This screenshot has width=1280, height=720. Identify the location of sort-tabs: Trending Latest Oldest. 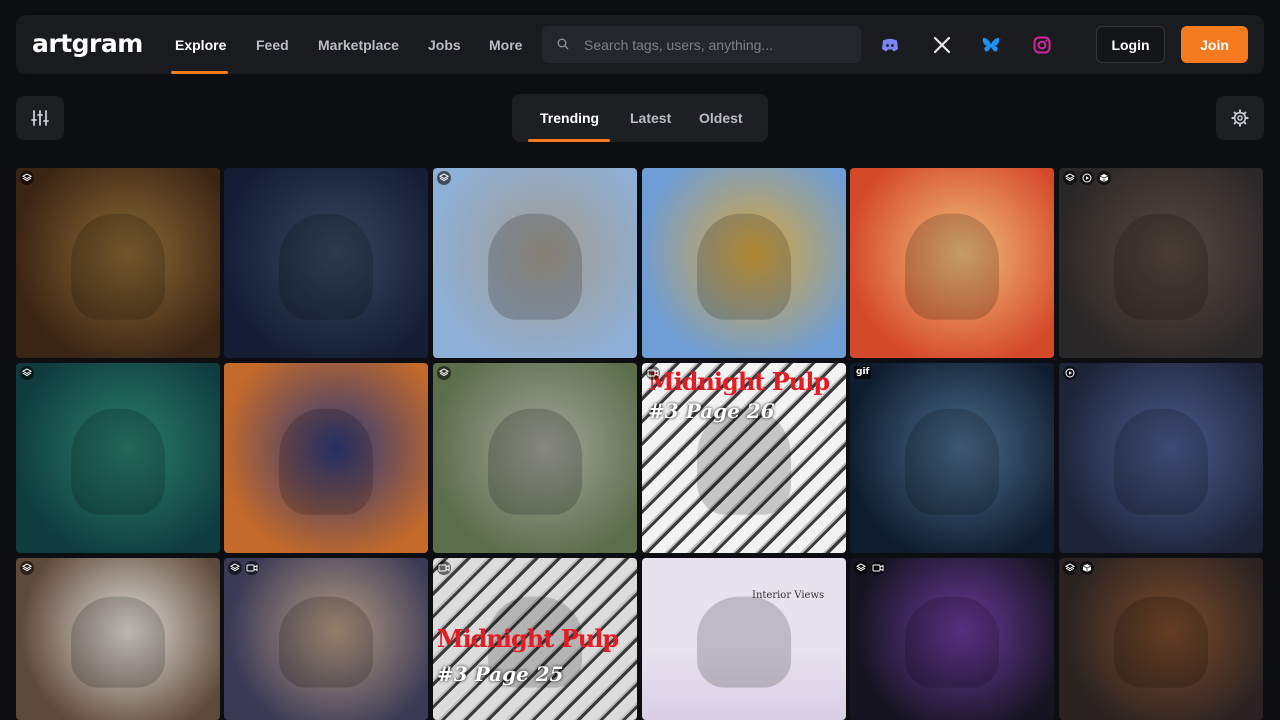
(640, 118).